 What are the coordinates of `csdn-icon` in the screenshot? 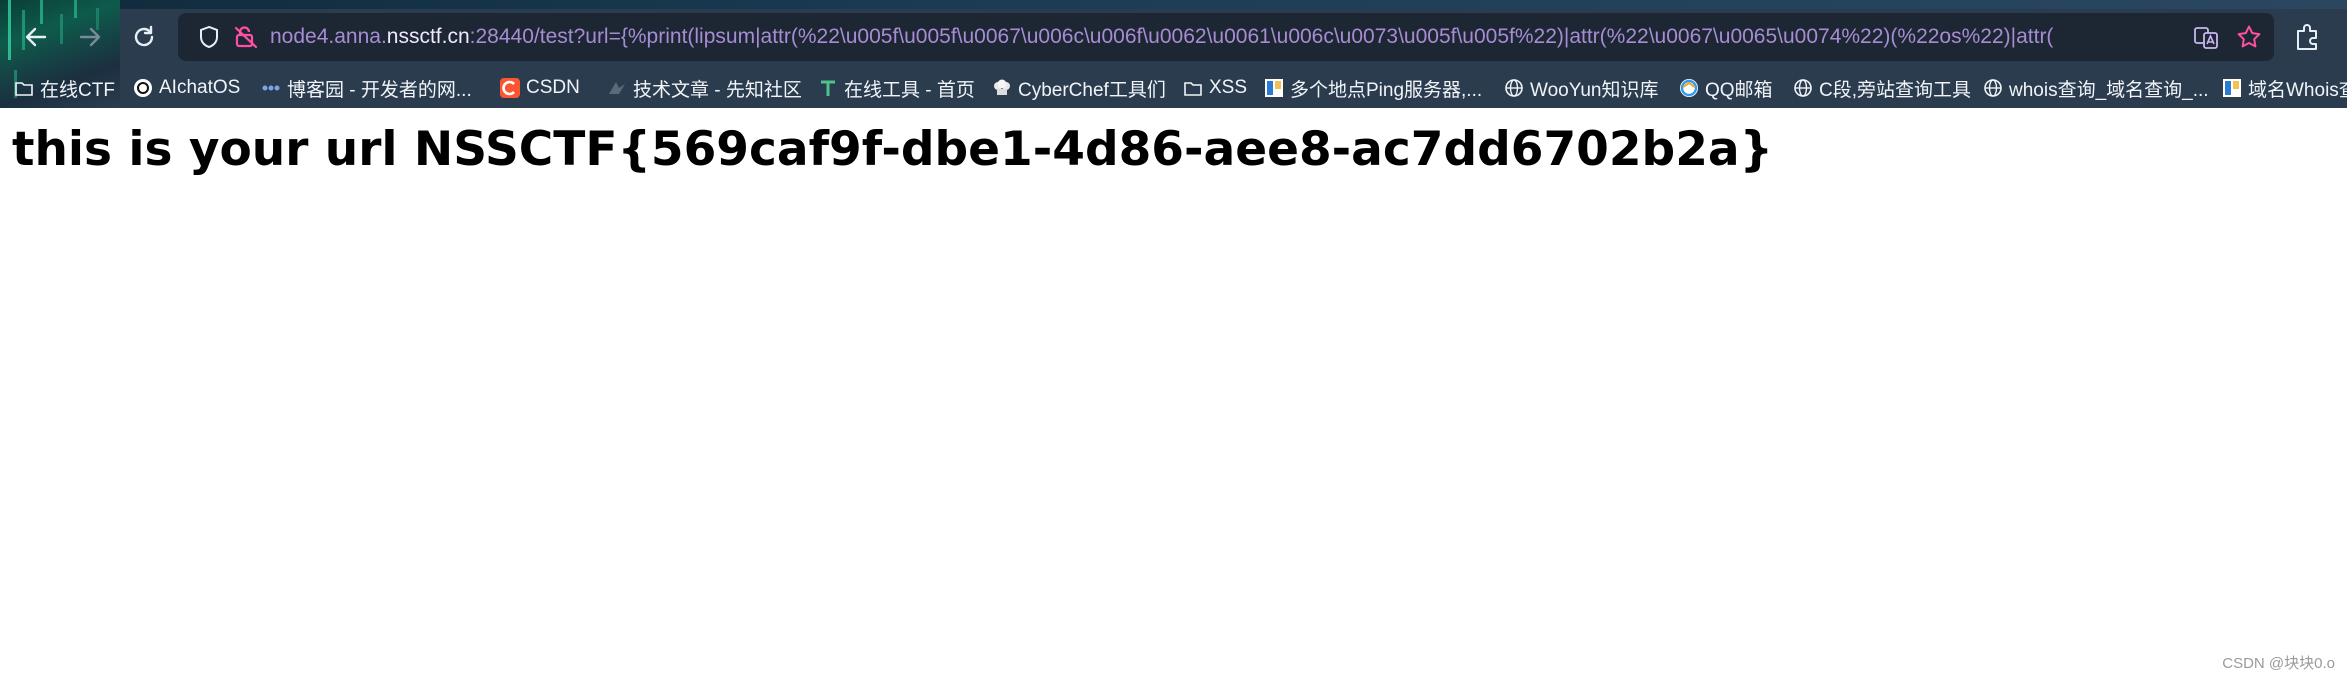 It's located at (510, 88).